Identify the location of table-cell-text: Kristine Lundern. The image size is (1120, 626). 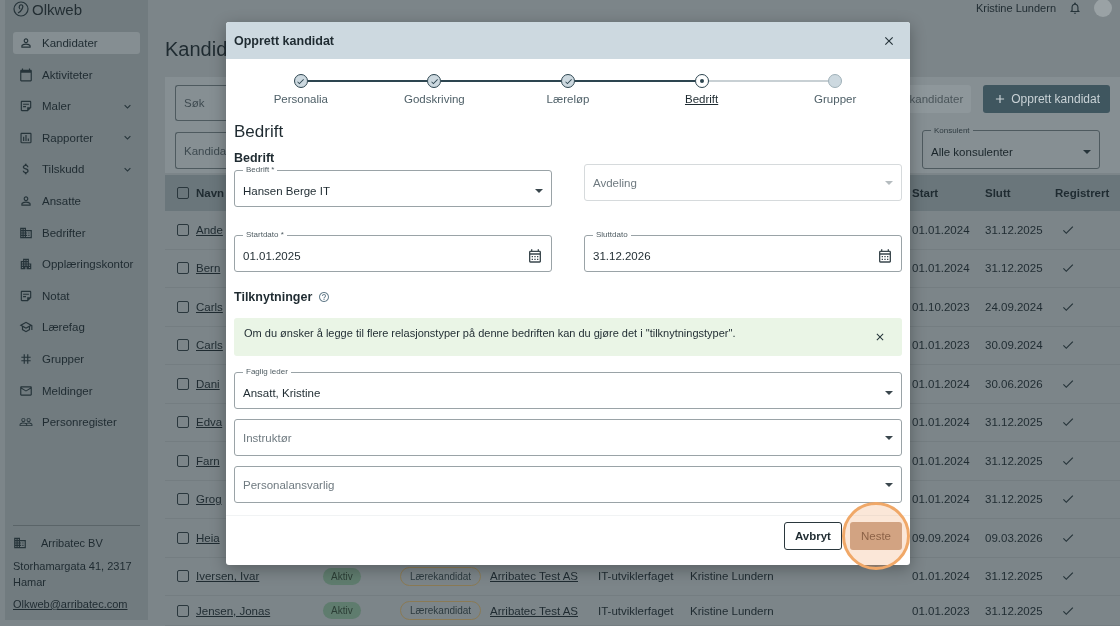
(732, 610).